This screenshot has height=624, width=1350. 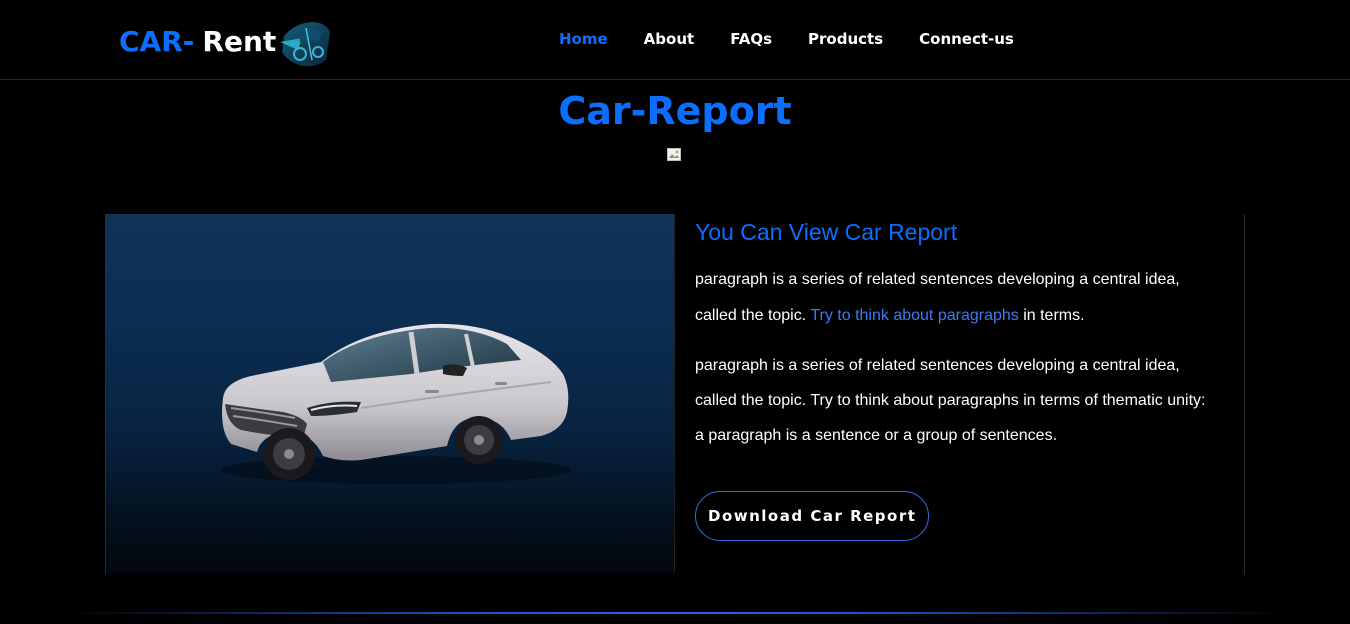 I want to click on report-heading: You Can View Car Report, so click(x=826, y=232).